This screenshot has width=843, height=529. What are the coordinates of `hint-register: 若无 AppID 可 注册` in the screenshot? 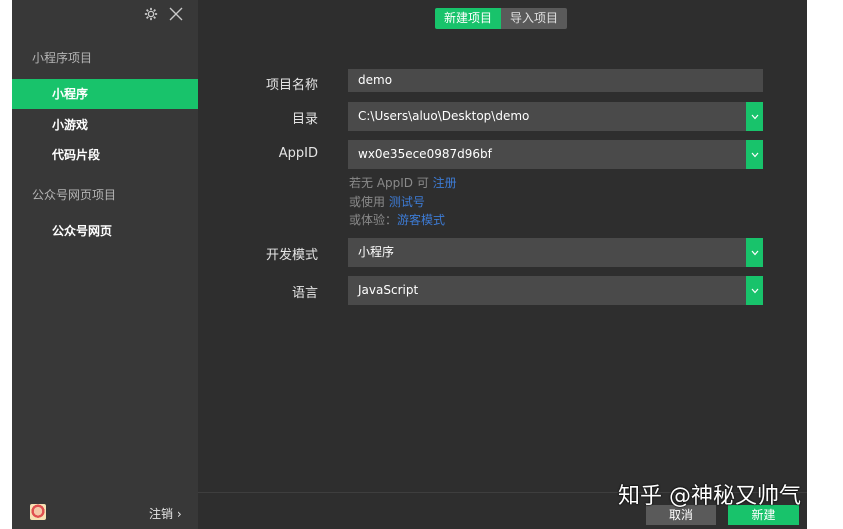 It's located at (403, 182).